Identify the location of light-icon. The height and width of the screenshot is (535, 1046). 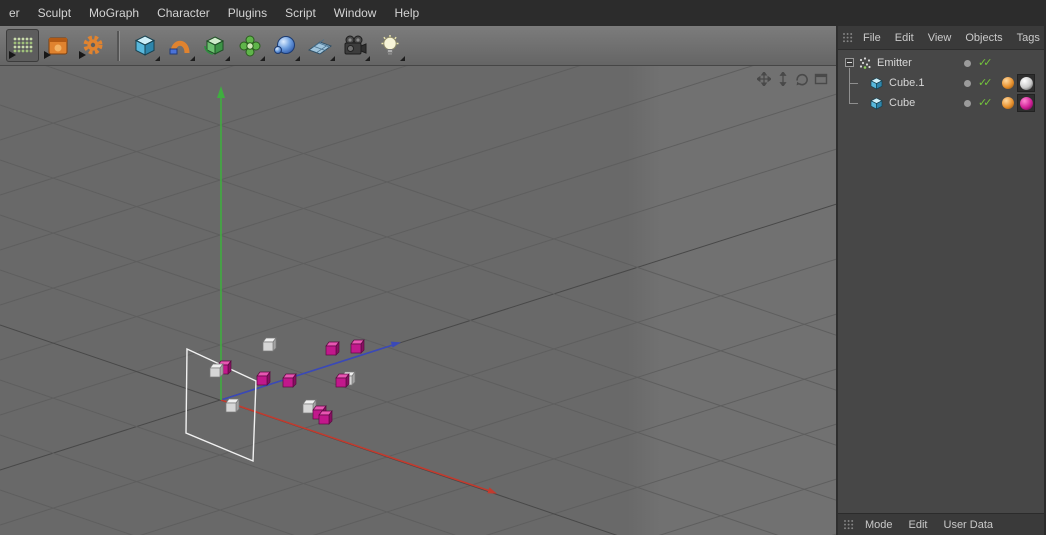
(390, 46).